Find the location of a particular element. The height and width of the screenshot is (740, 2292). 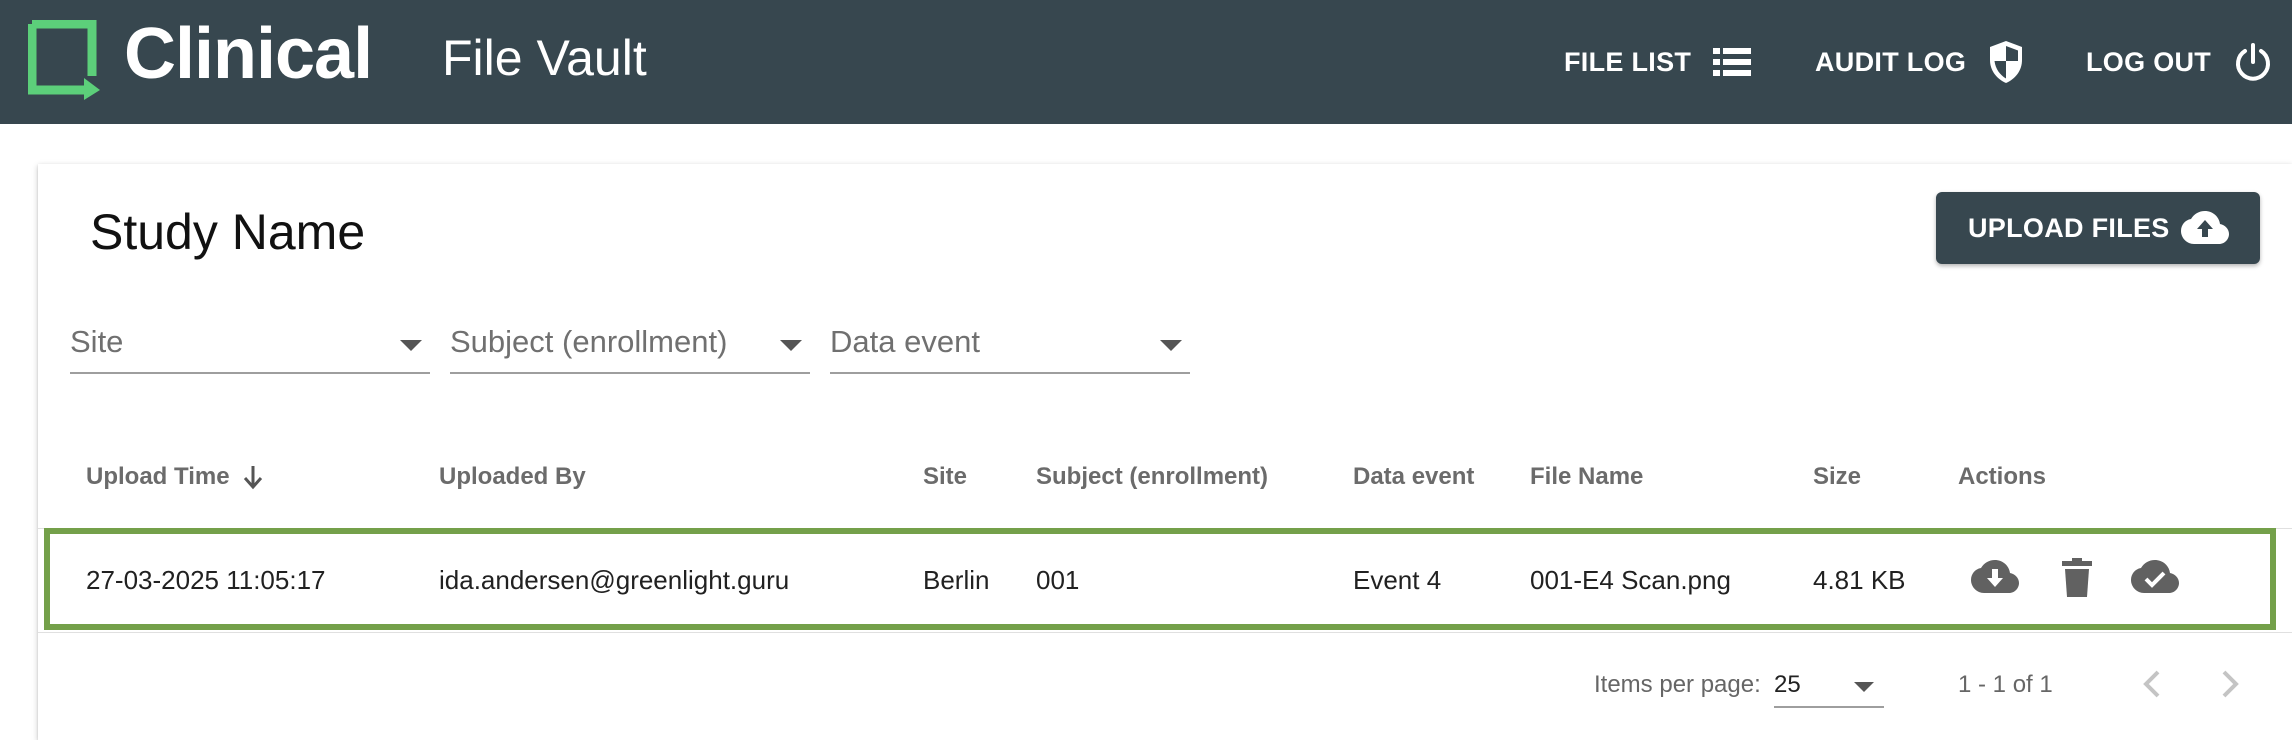

column-header-subject: Subject (enrollment) is located at coordinates (1152, 477).